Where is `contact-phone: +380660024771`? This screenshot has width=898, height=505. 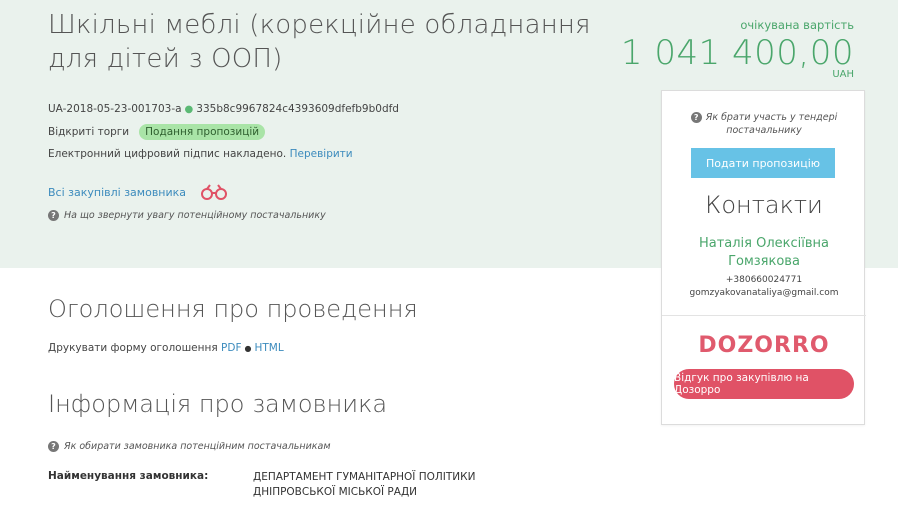 contact-phone: +380660024771 is located at coordinates (764, 280).